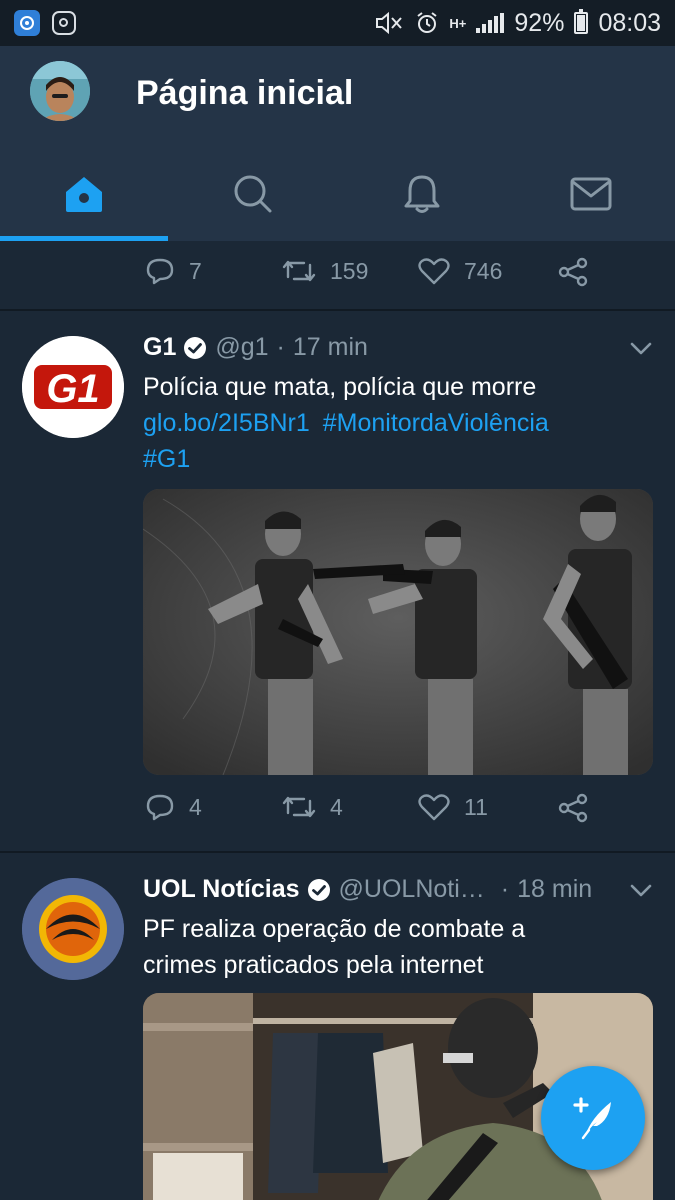  I want to click on tab-messages, so click(590, 193).